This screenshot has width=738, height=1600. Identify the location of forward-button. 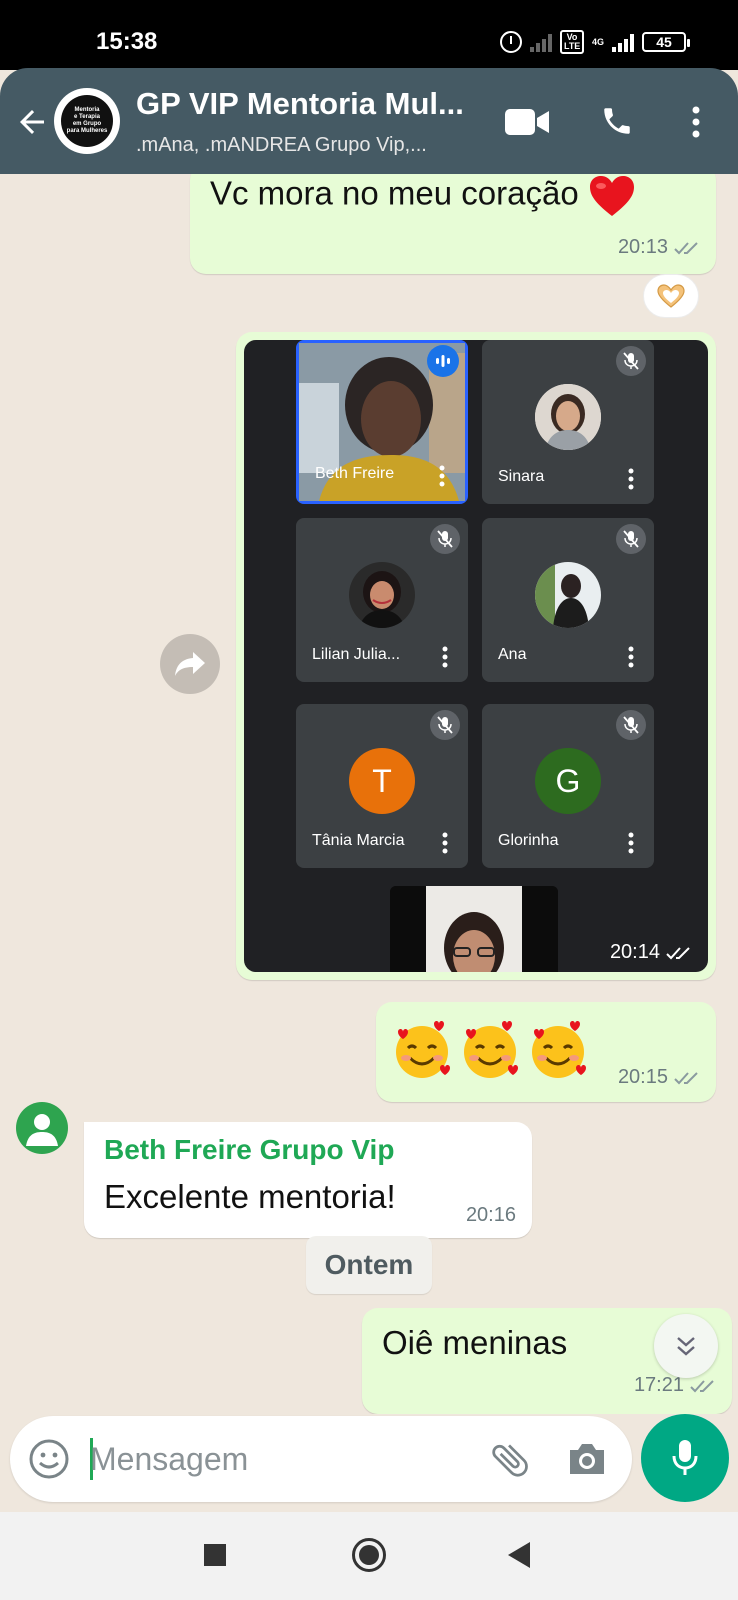
(190, 664).